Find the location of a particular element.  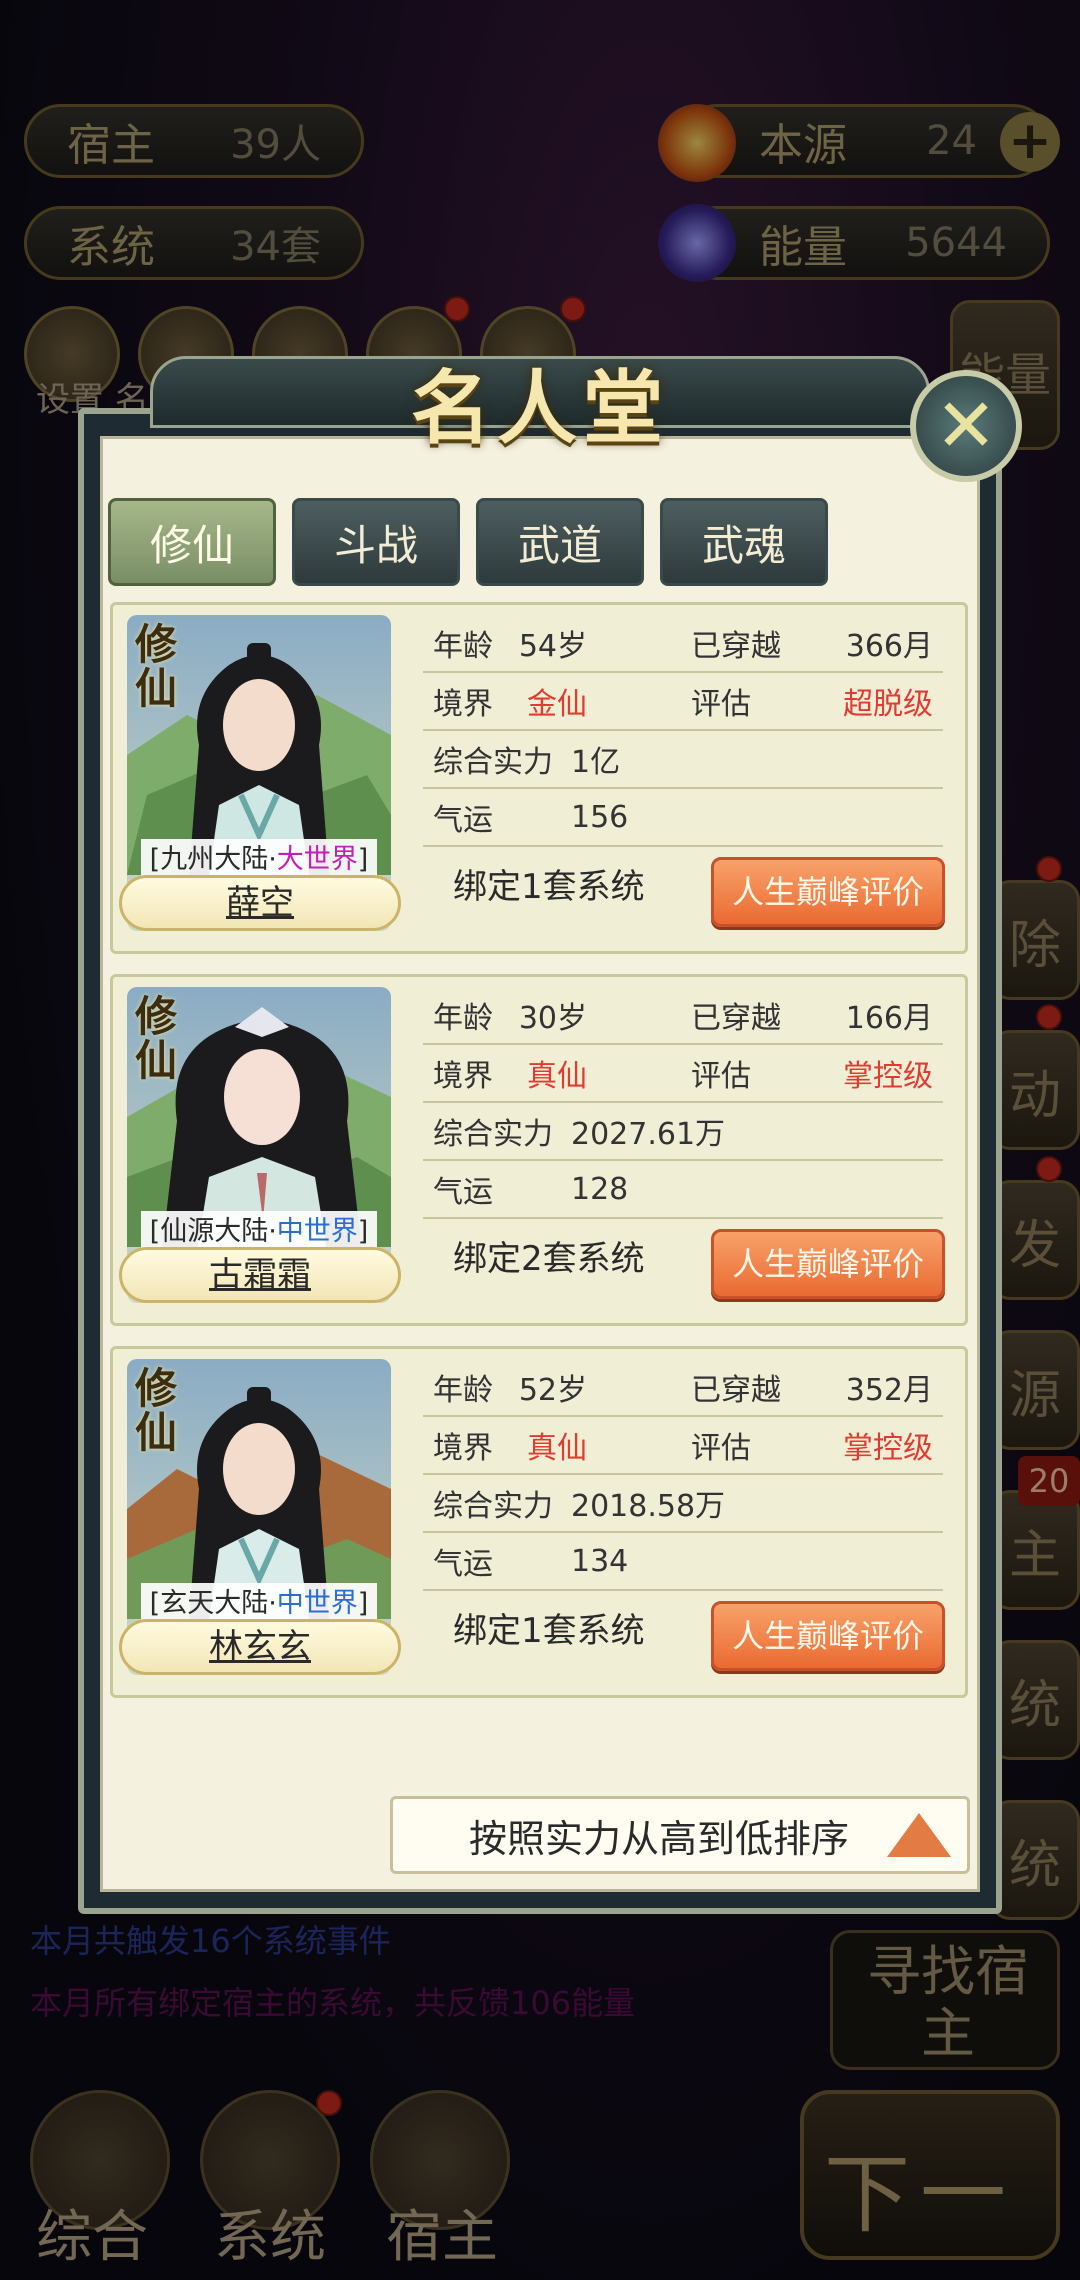

close-icon: ✕ is located at coordinates (965, 426).